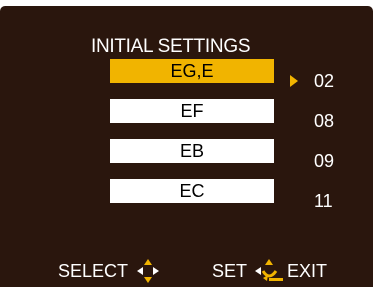 The image size is (373, 287). I want to click on menu-item-ec: EC, so click(192, 191).